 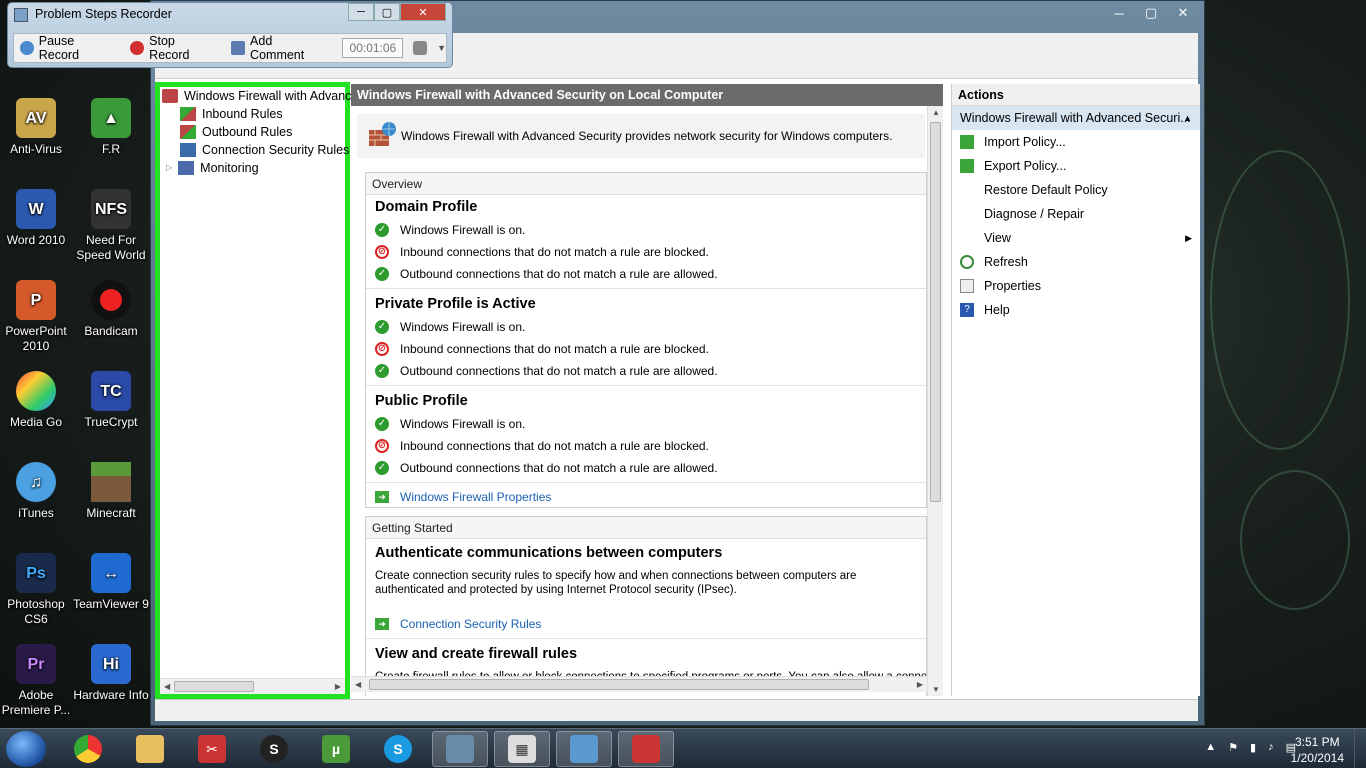 I want to click on blocked-icon: ⊘, so click(x=382, y=252).